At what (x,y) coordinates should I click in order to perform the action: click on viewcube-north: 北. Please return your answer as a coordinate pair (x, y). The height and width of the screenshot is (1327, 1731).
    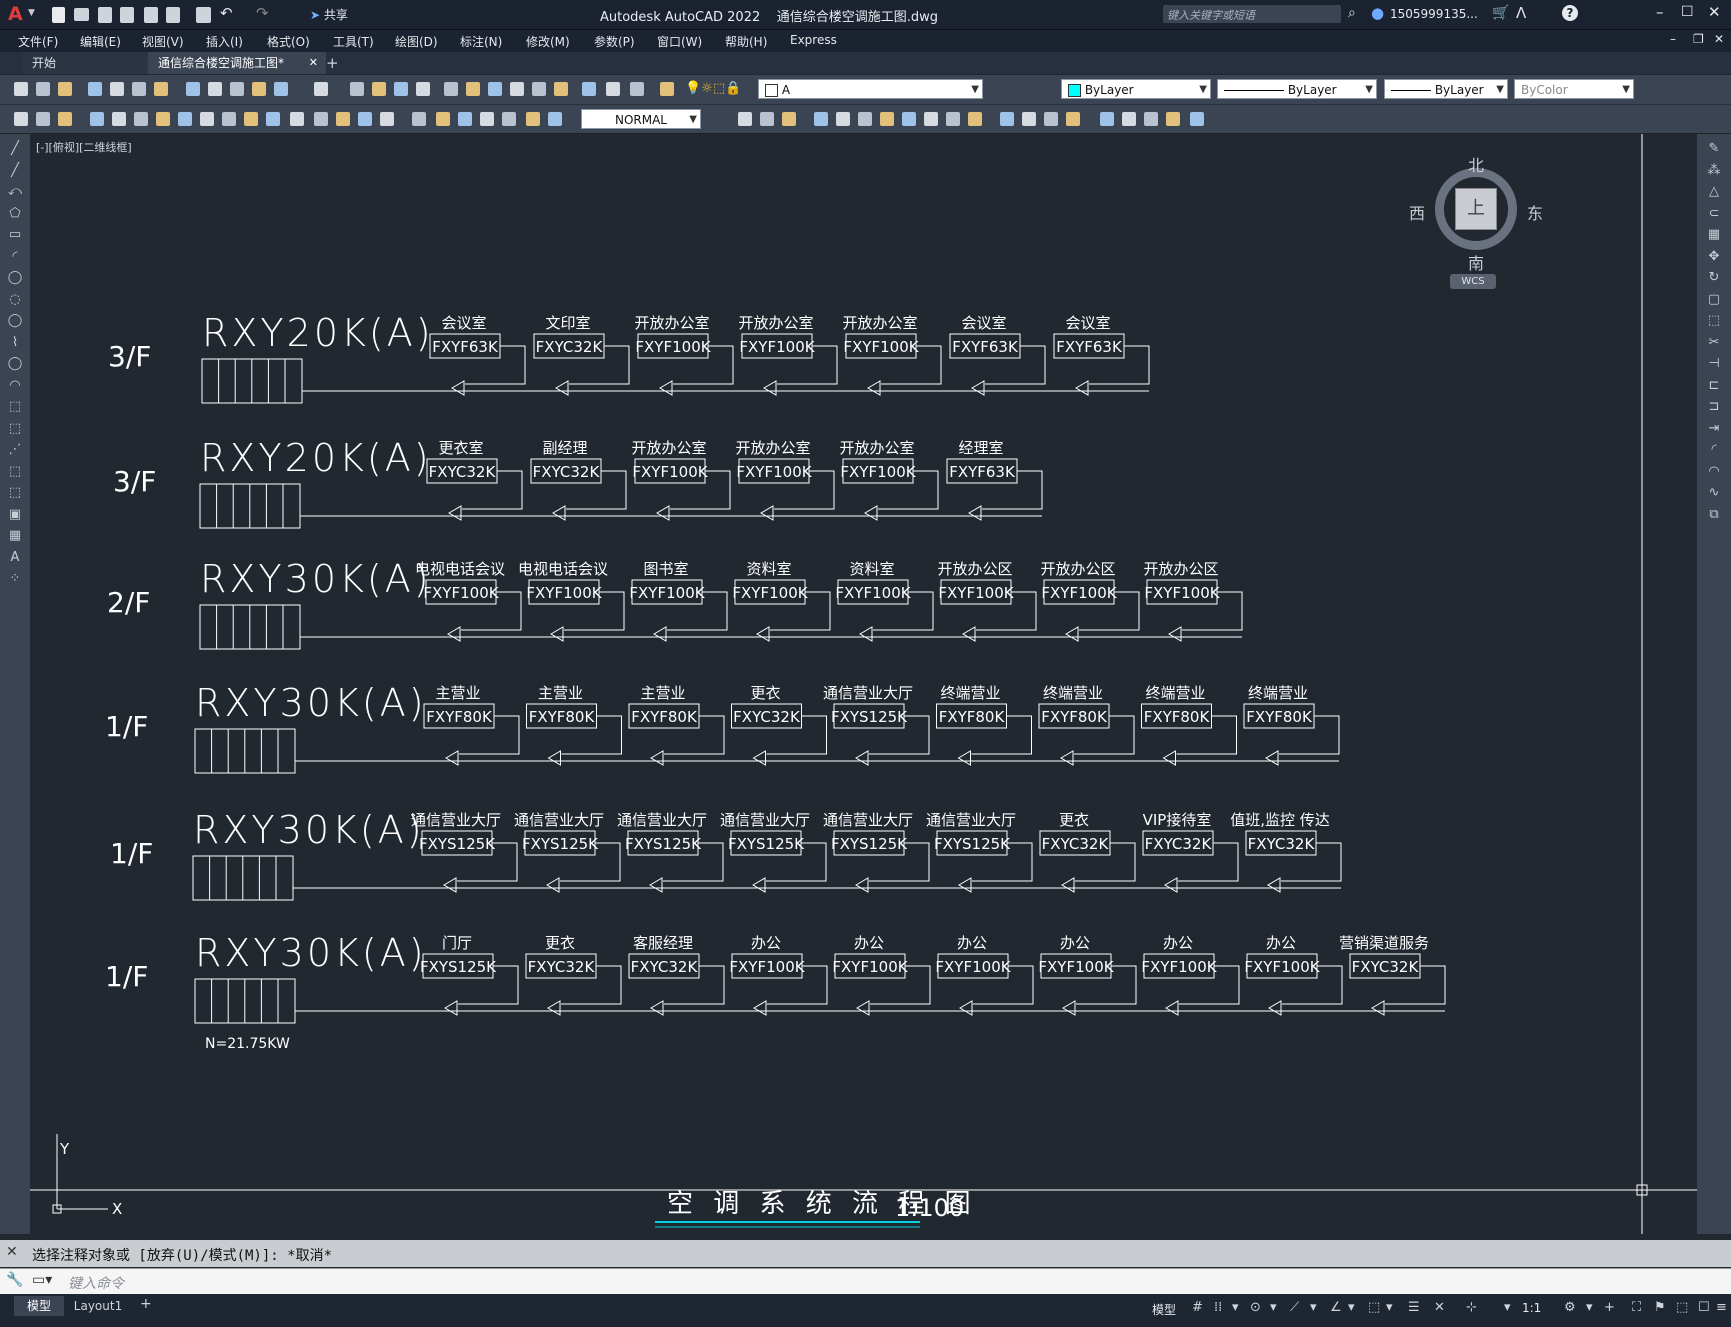
    Looking at the image, I should click on (1476, 164).